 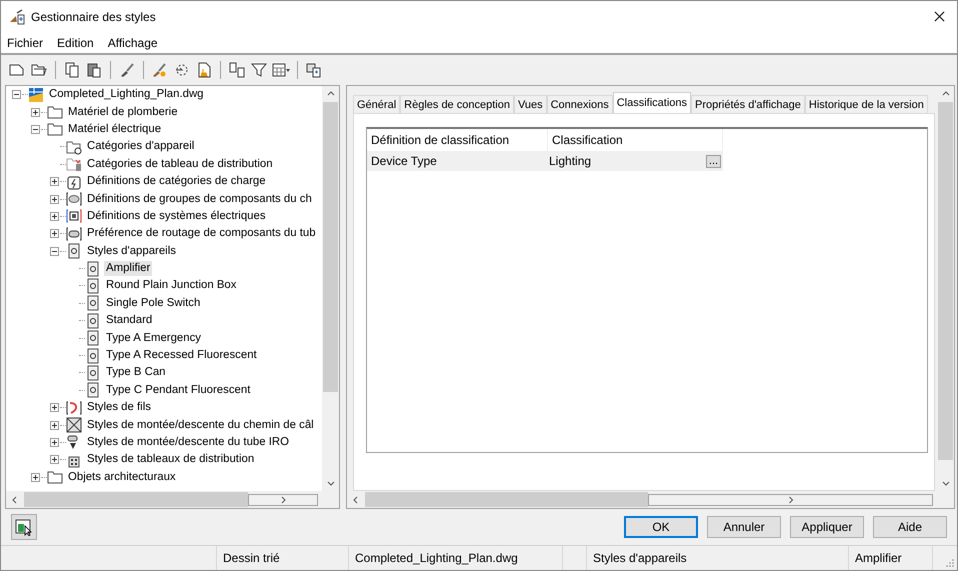 What do you see at coordinates (181, 356) in the screenshot?
I see `tree-item: Type A Recessed Fluorescent` at bounding box center [181, 356].